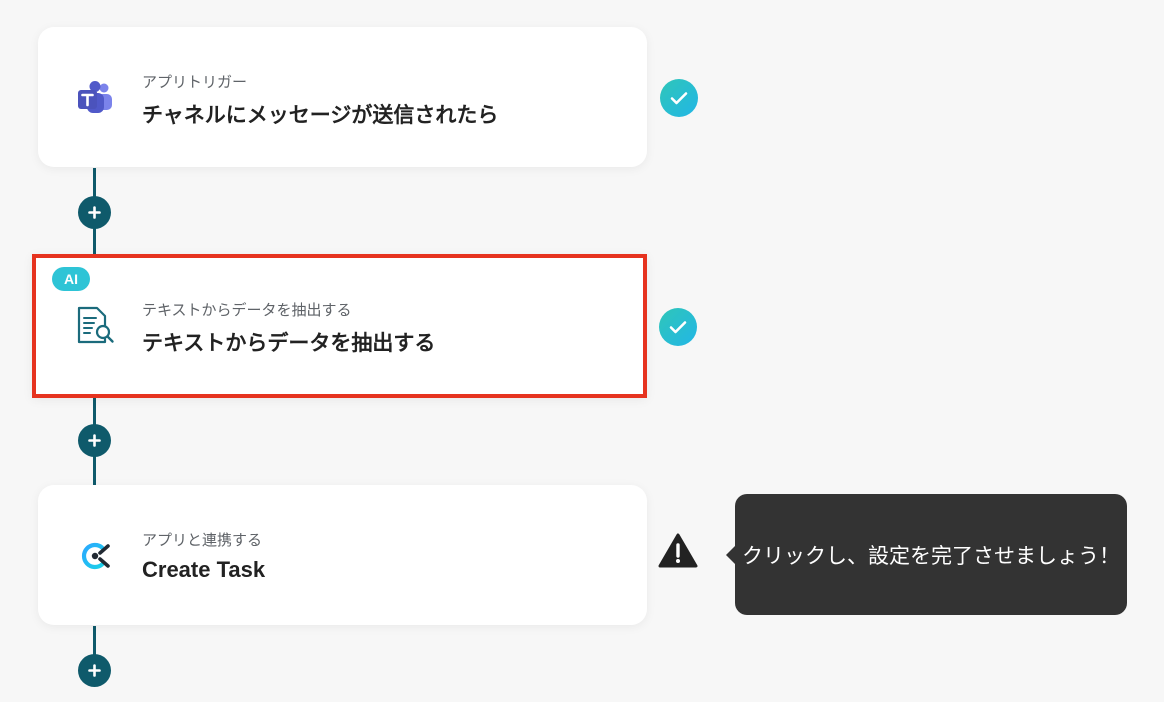 Image resolution: width=1164 pixels, height=702 pixels. What do you see at coordinates (342, 97) in the screenshot?
I see `flow-step-trigger: アプリトリガー チャネルにメッセージが送信されたら` at bounding box center [342, 97].